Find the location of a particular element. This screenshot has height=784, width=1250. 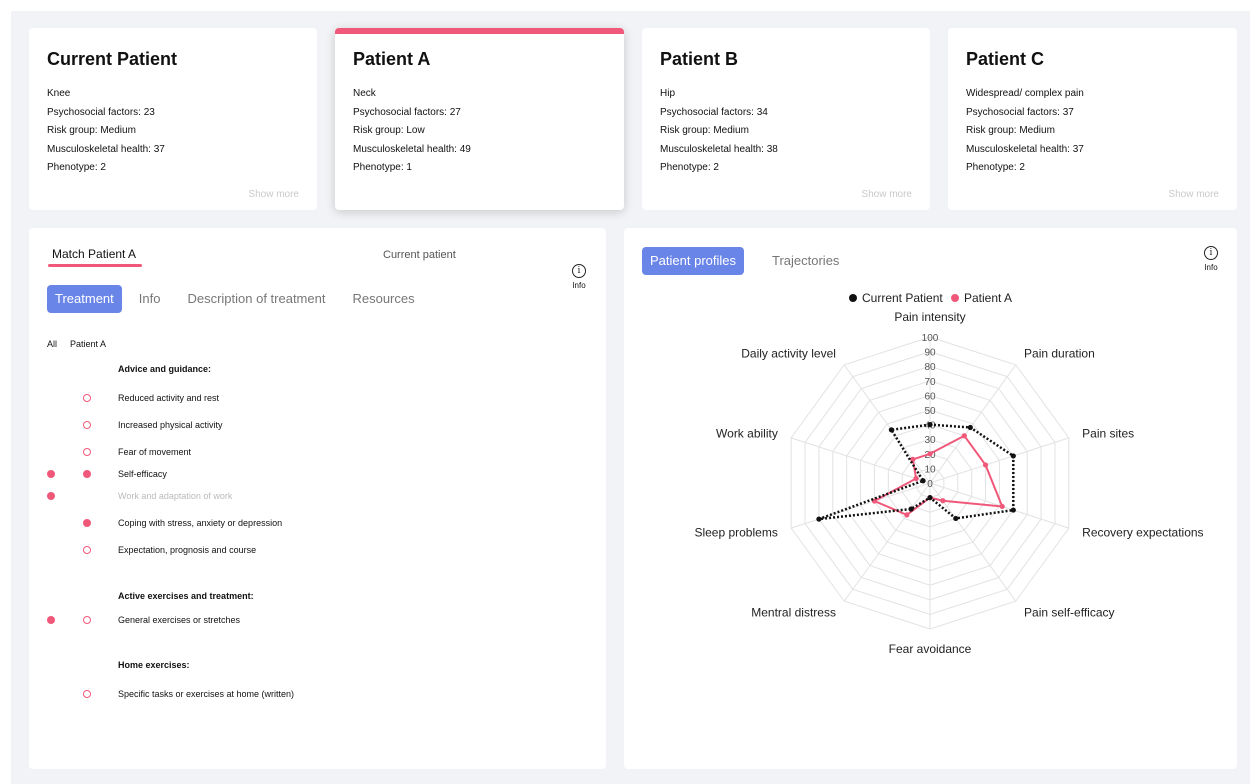

subtab-description: Description of treatment is located at coordinates (256, 299).